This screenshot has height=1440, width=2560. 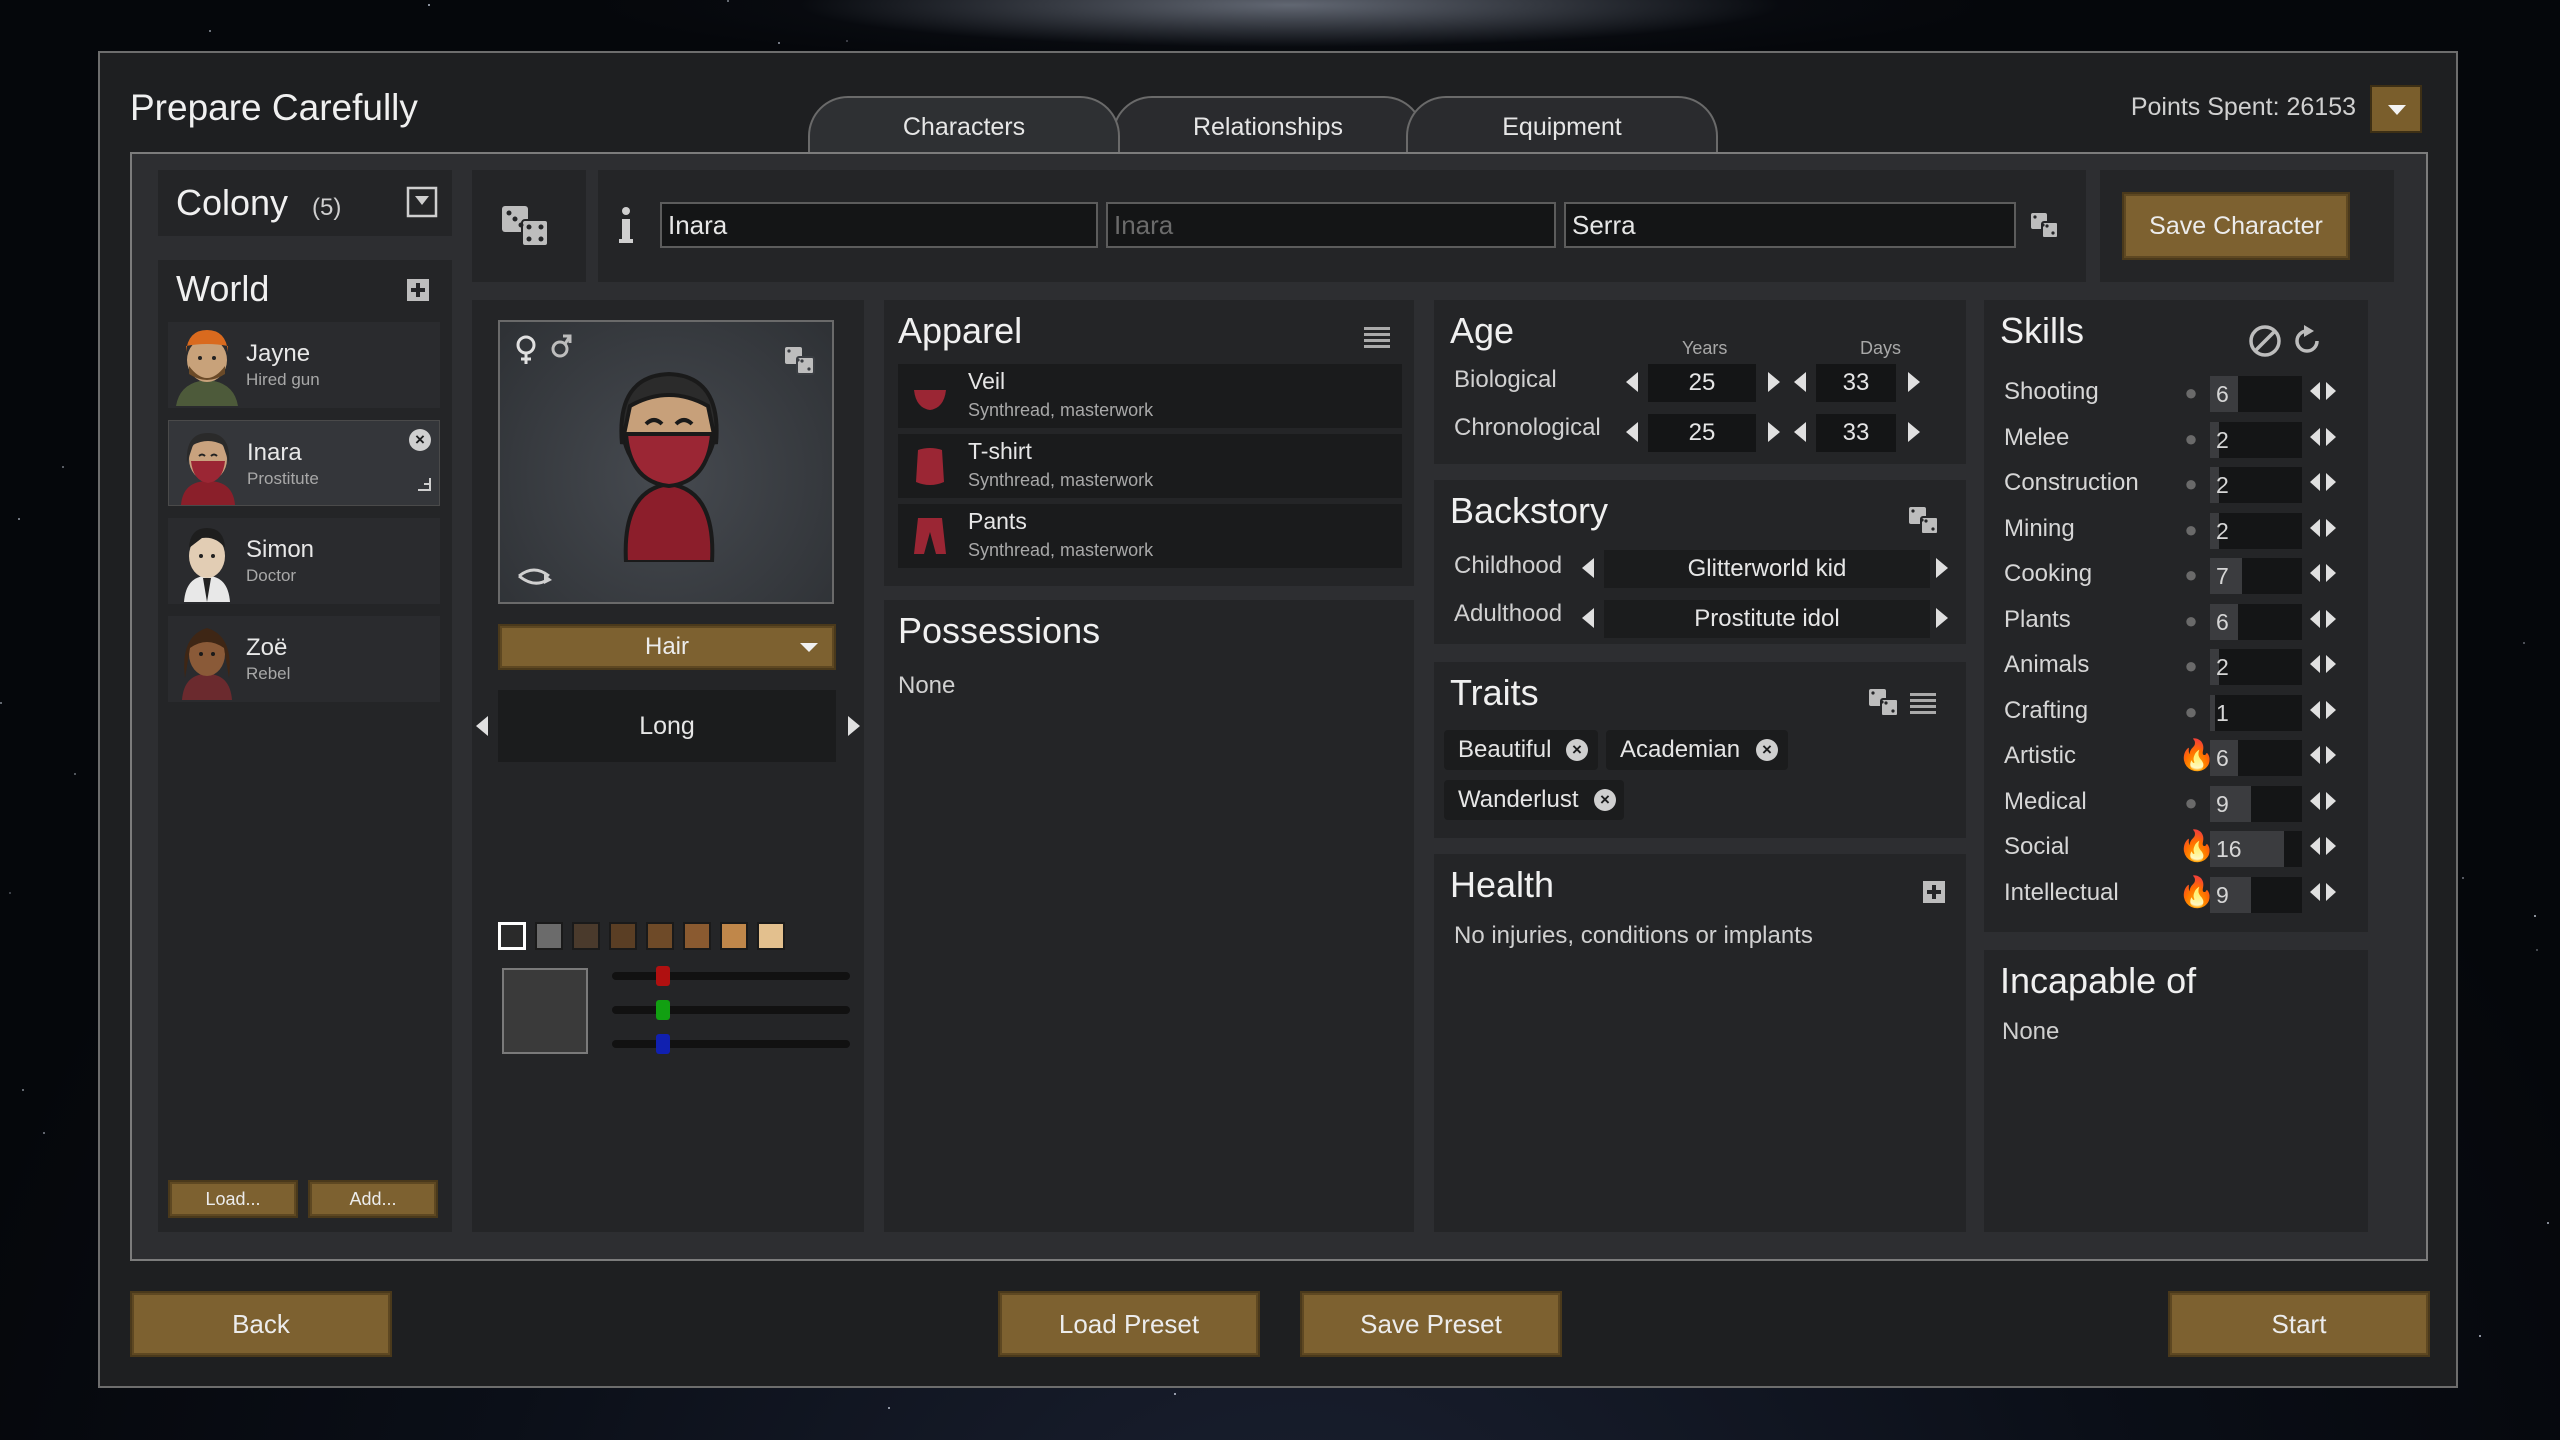 I want to click on red-slider-knob, so click(x=663, y=976).